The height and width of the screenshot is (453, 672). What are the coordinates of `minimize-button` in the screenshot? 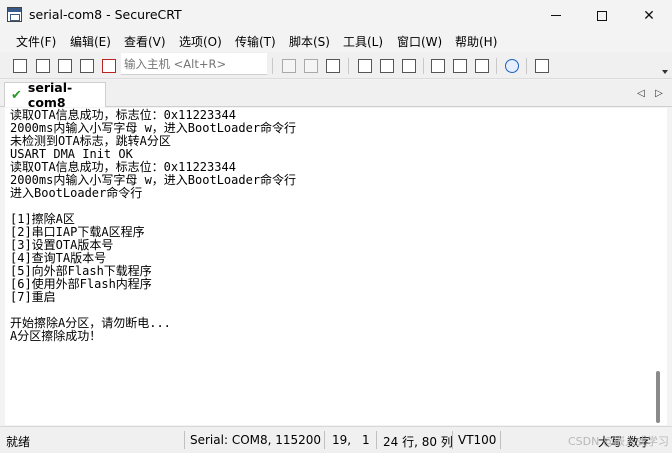 It's located at (556, 15).